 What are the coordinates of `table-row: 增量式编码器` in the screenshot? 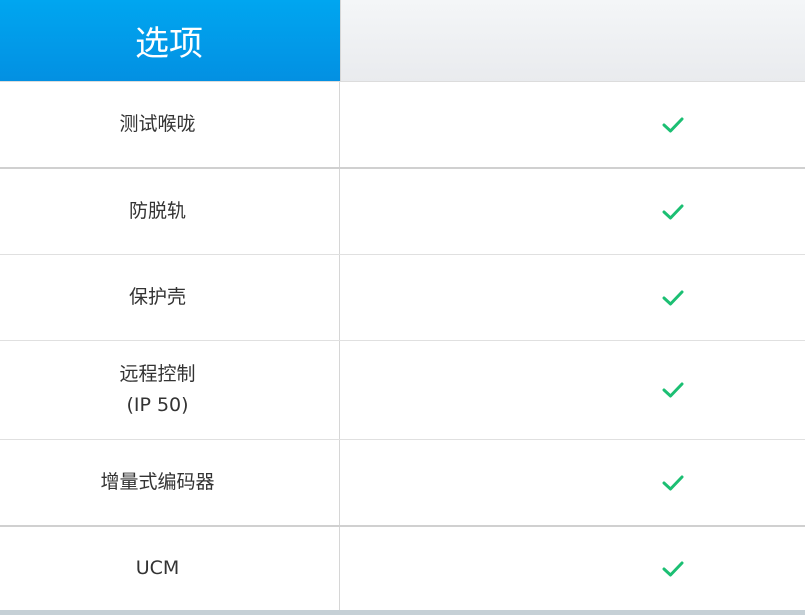 It's located at (402, 482).